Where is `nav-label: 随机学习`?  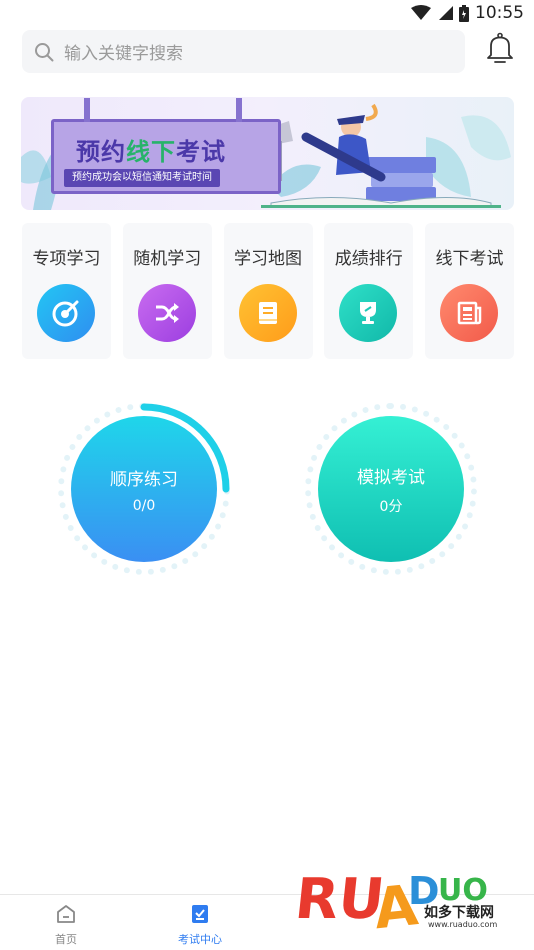
nav-label: 随机学习 is located at coordinates (167, 259).